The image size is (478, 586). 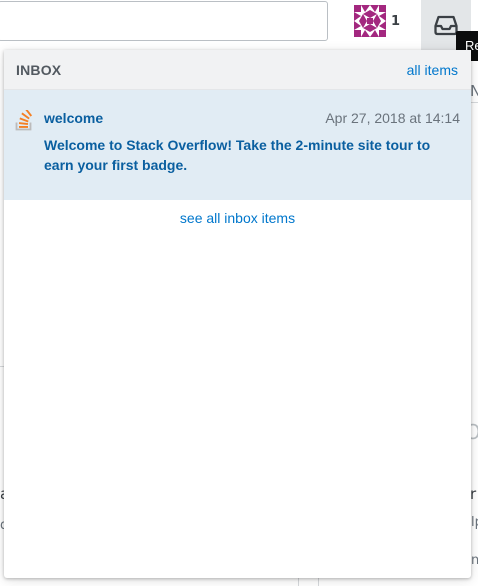 I want to click on background-text: n, so click(x=474, y=560).